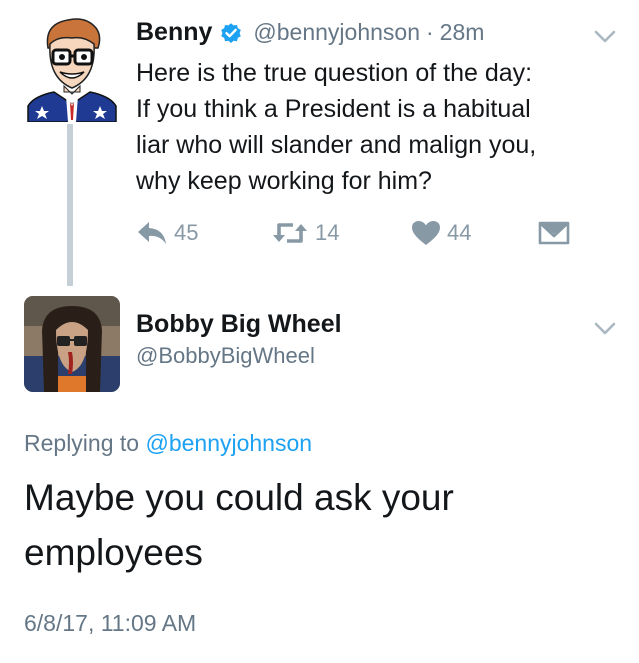 This screenshot has height=663, width=639. Describe the element at coordinates (228, 443) in the screenshot. I see `replying-to-mention: @bennyjohnson` at that location.